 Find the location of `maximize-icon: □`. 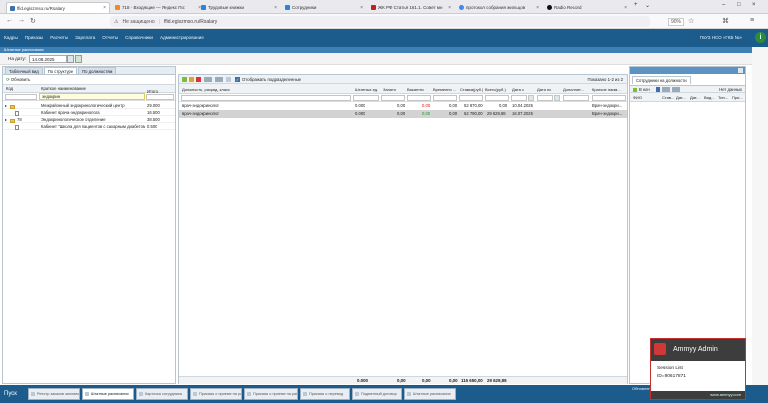

maximize-icon: □ is located at coordinates (739, 5).